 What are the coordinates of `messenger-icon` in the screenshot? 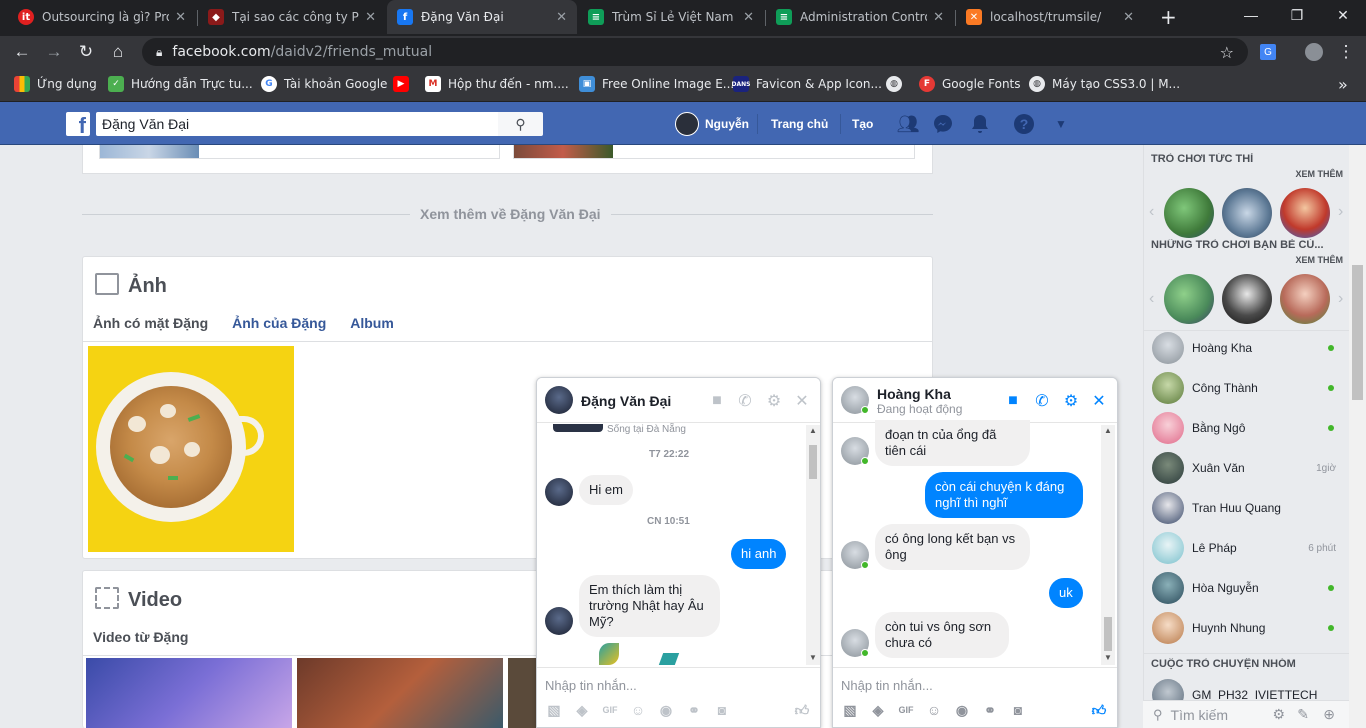 It's located at (943, 124).